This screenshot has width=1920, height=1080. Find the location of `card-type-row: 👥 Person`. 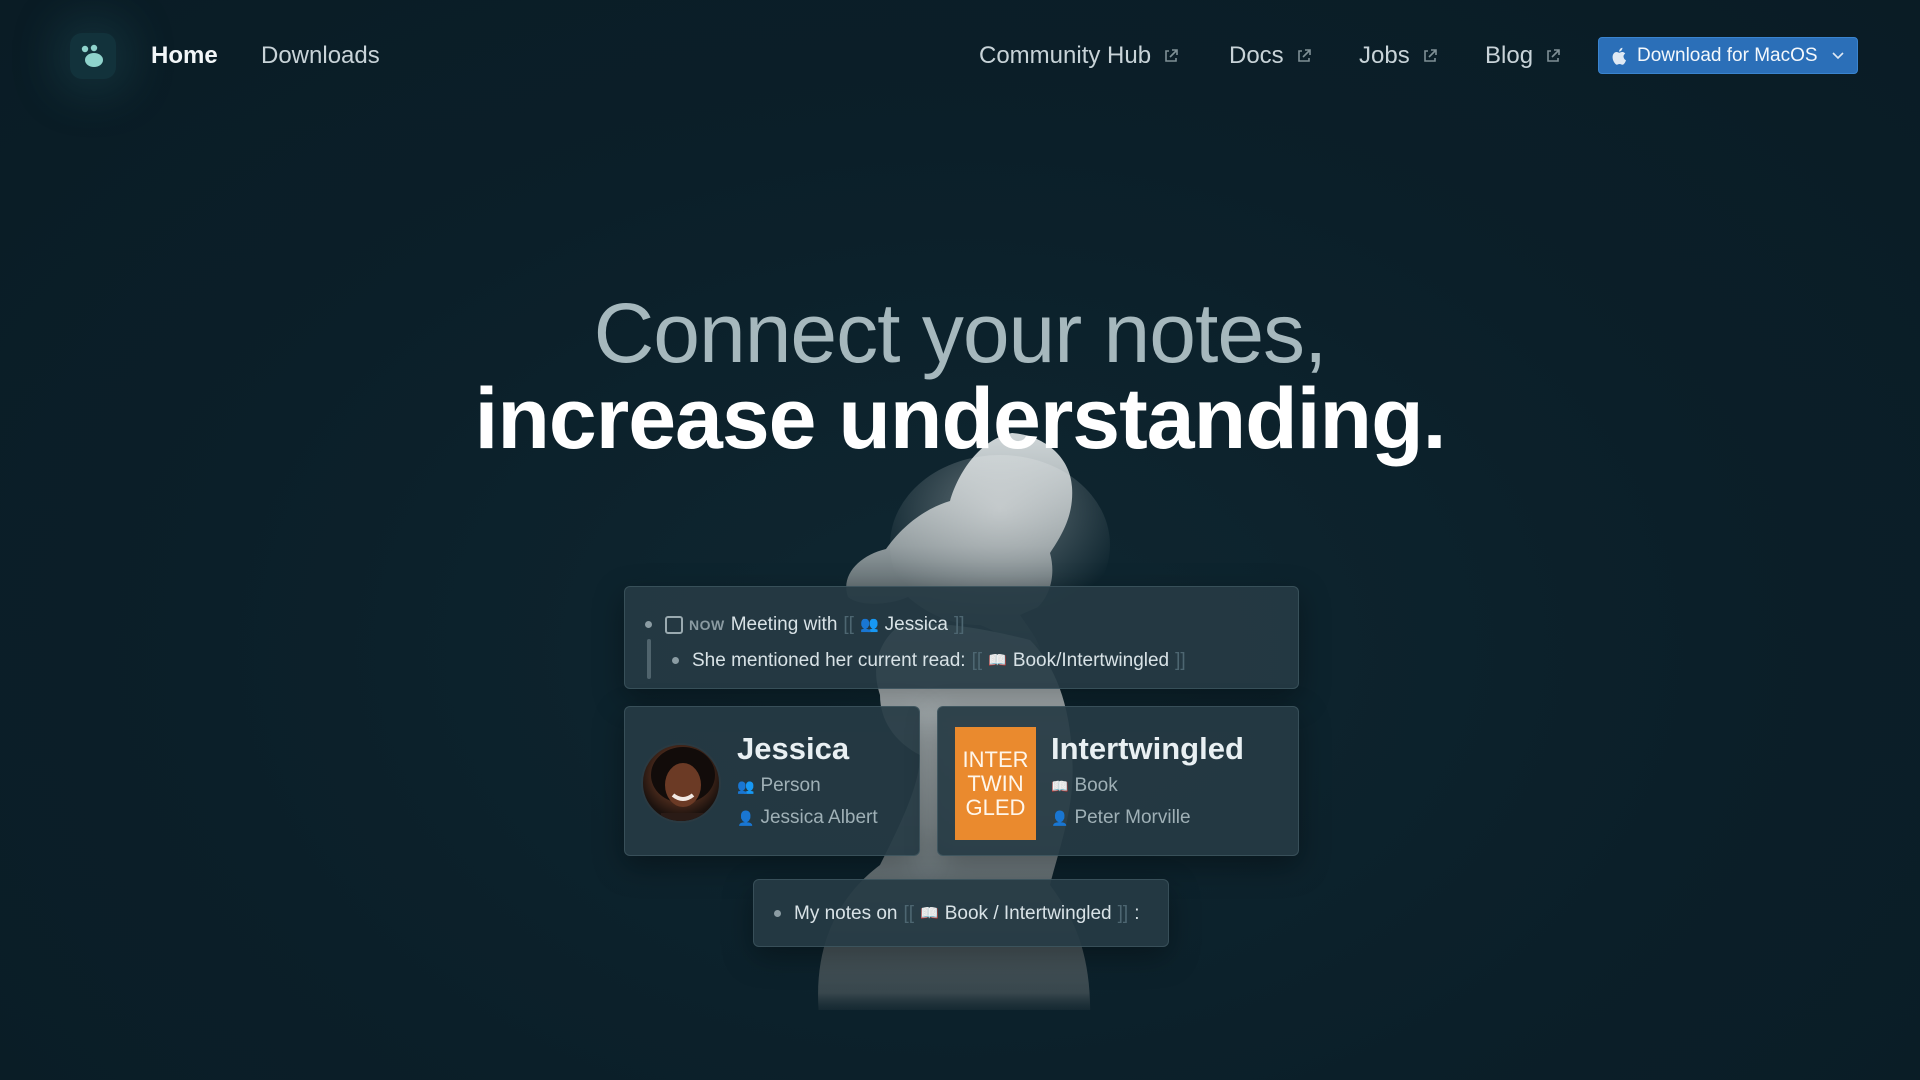

card-type-row: 👥 Person is located at coordinates (779, 786).